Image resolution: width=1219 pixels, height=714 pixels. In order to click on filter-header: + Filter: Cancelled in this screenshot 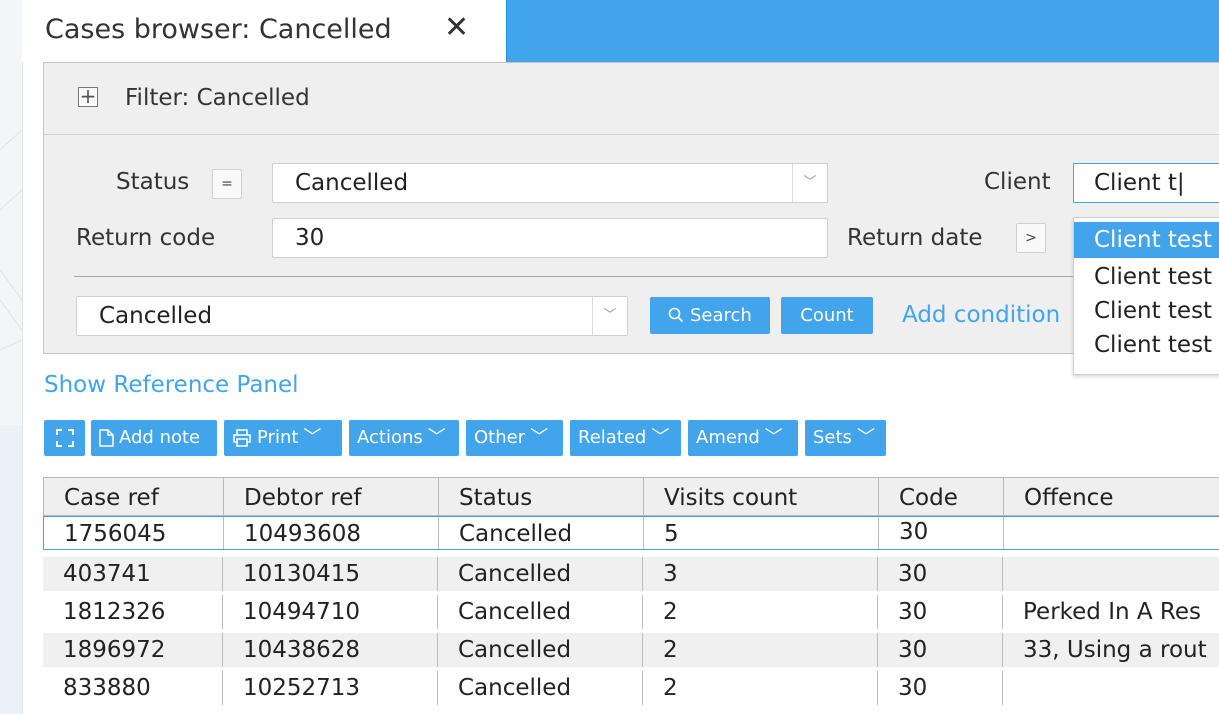, I will do `click(631, 99)`.